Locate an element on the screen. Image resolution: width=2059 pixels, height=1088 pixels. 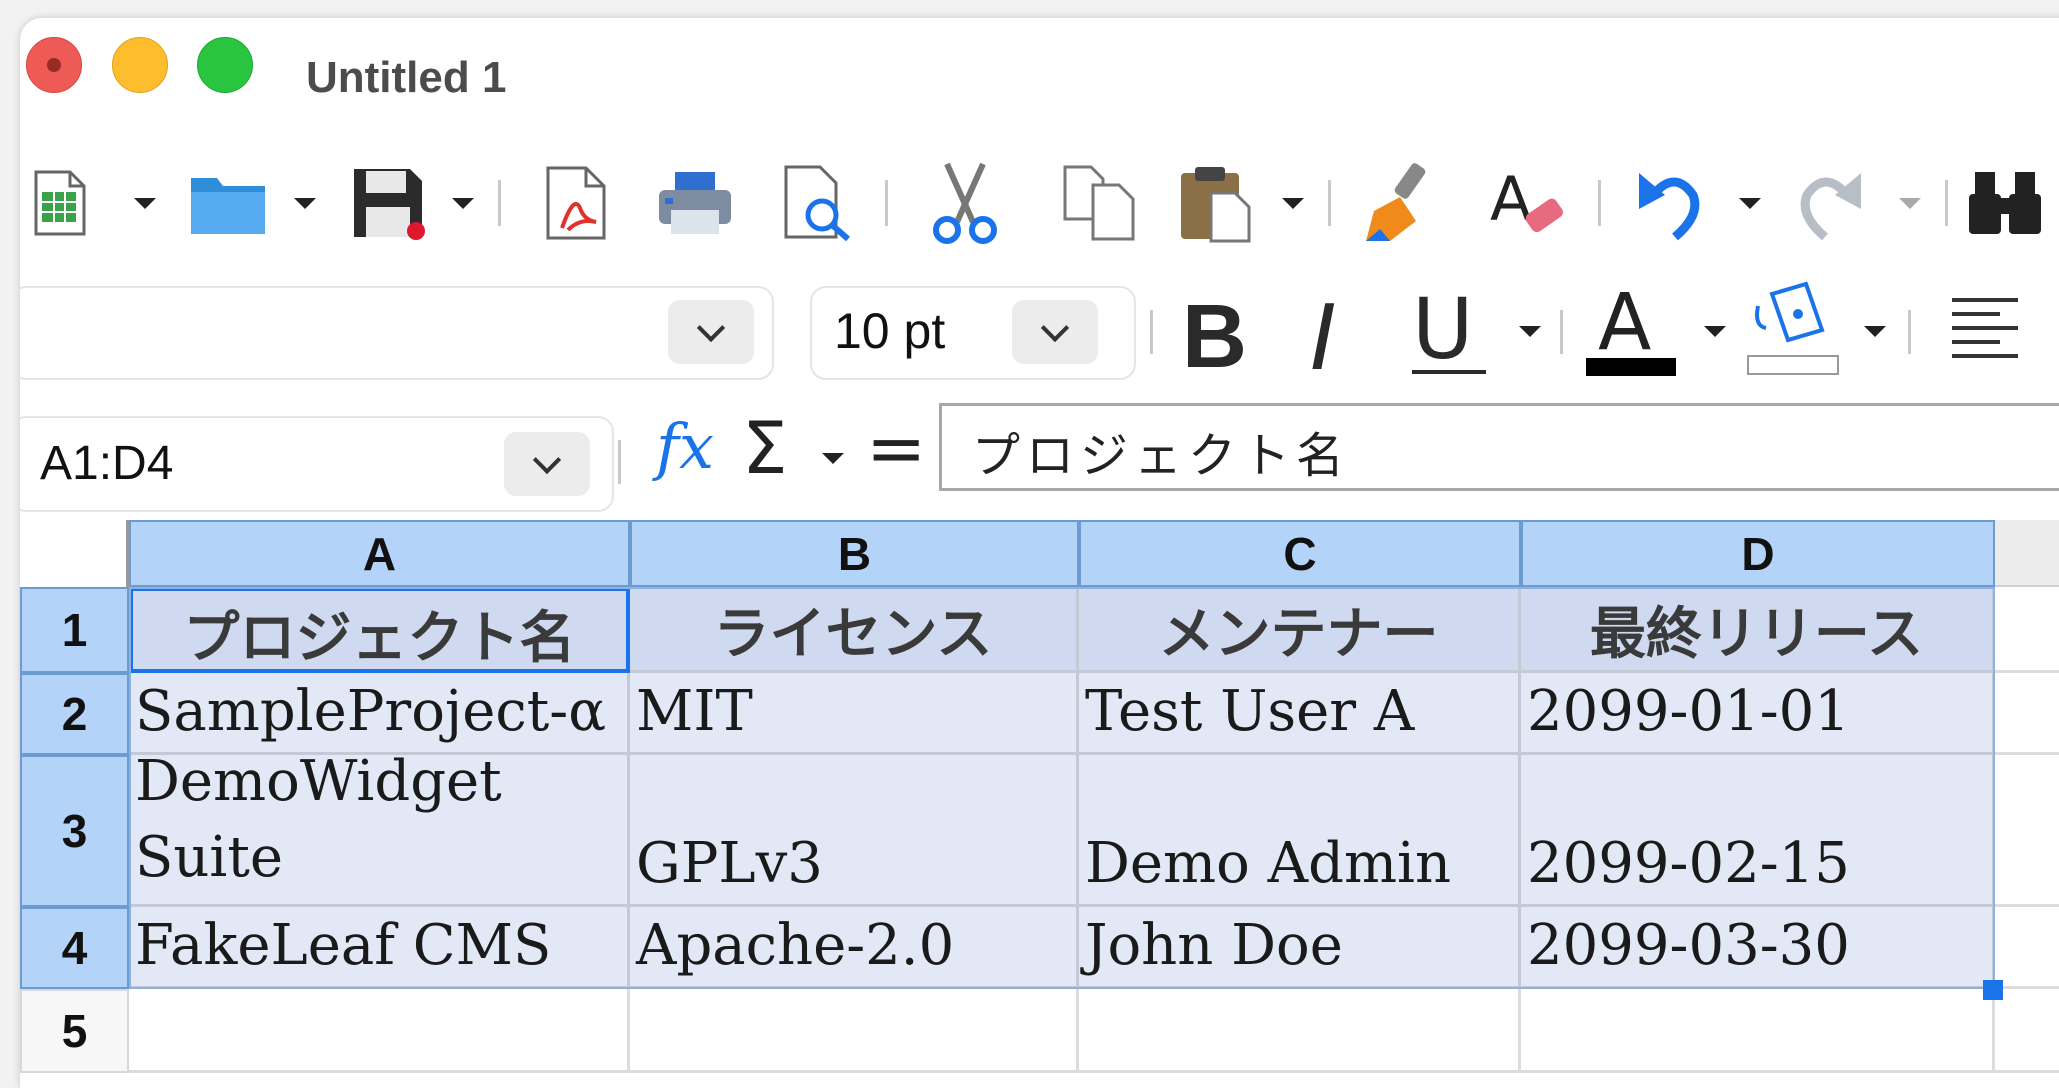
cell-b3: GPLv3 is located at coordinates (854, 831).